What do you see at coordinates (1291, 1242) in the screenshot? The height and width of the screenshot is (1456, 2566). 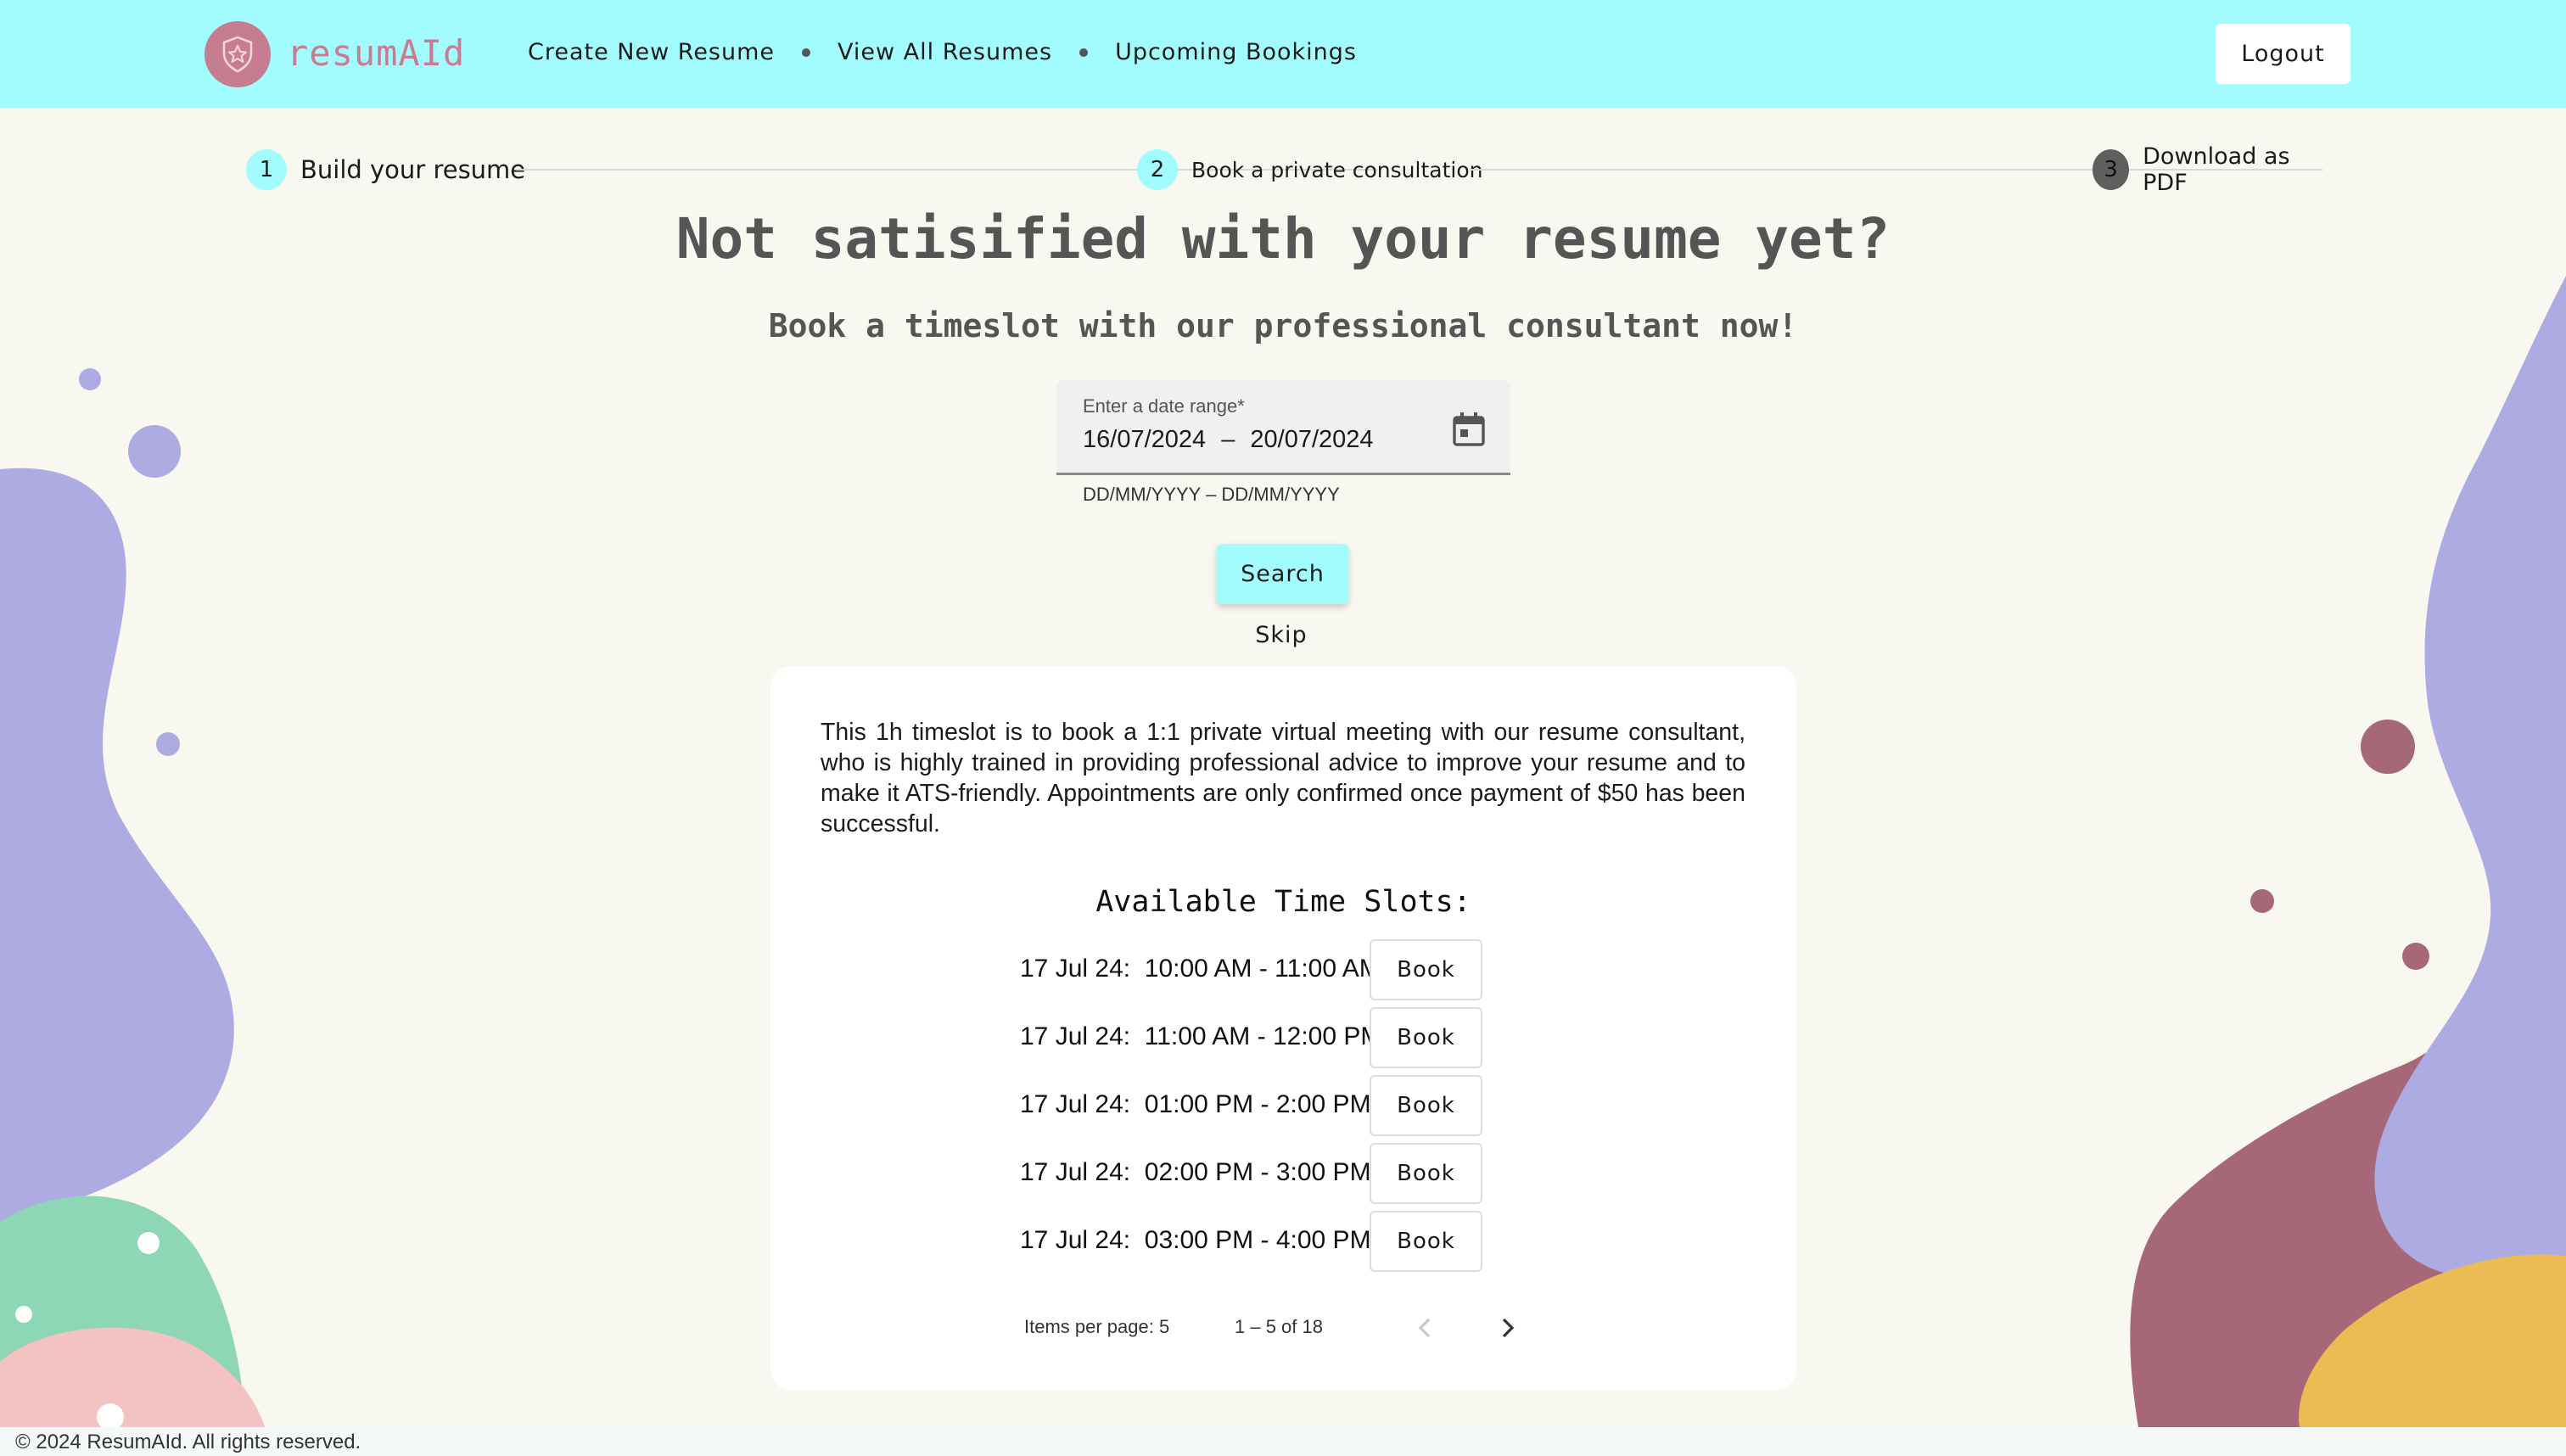 I see `time-slot-row: 17 Jul 24: 03:00 PM - 4:00 PM SGT Book` at bounding box center [1291, 1242].